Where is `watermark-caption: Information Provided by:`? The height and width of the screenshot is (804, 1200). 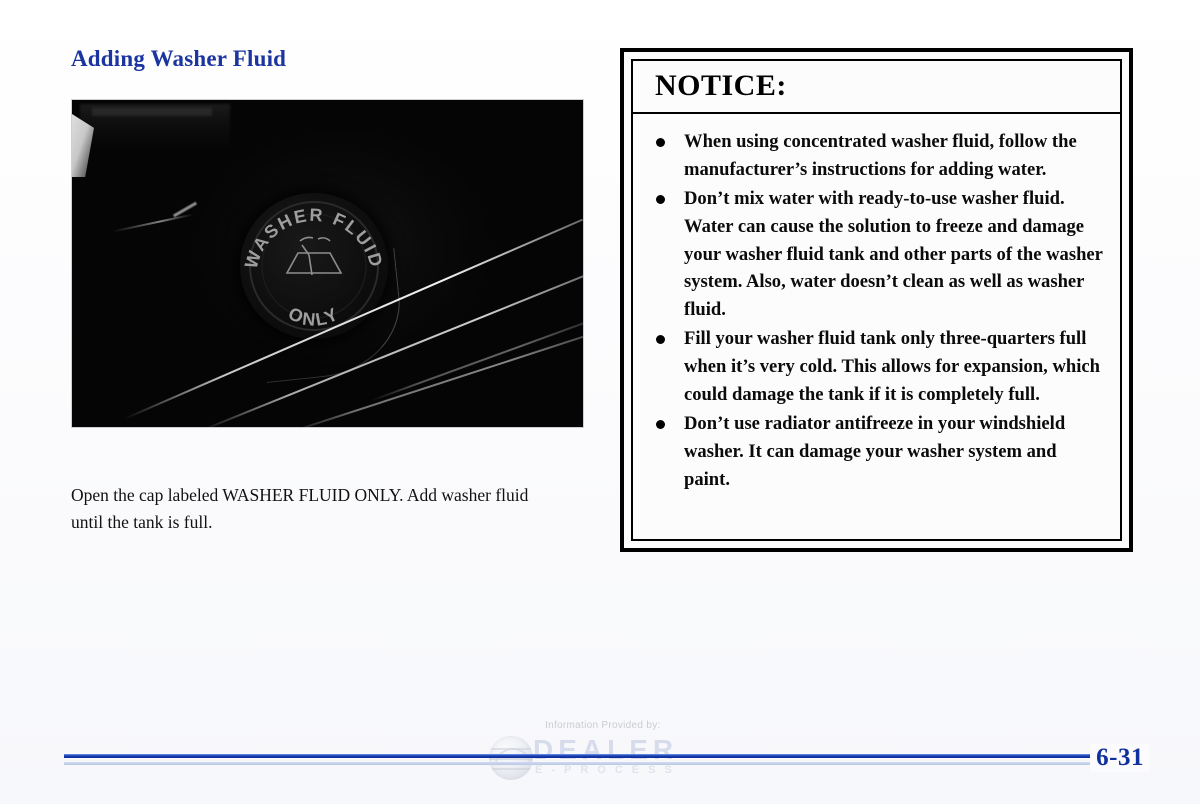 watermark-caption: Information Provided by: is located at coordinates (603, 725).